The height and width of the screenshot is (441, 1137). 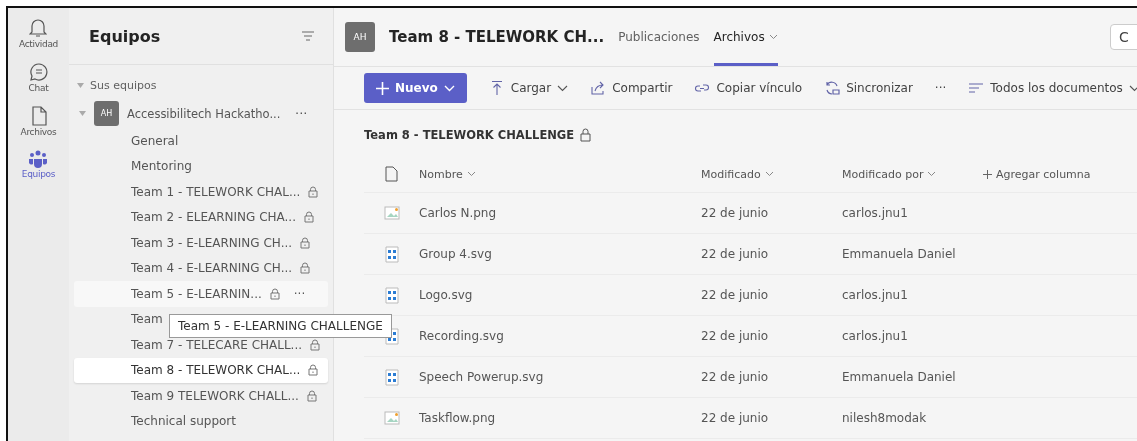 I want to click on rail-item: Archivos, so click(x=38, y=121).